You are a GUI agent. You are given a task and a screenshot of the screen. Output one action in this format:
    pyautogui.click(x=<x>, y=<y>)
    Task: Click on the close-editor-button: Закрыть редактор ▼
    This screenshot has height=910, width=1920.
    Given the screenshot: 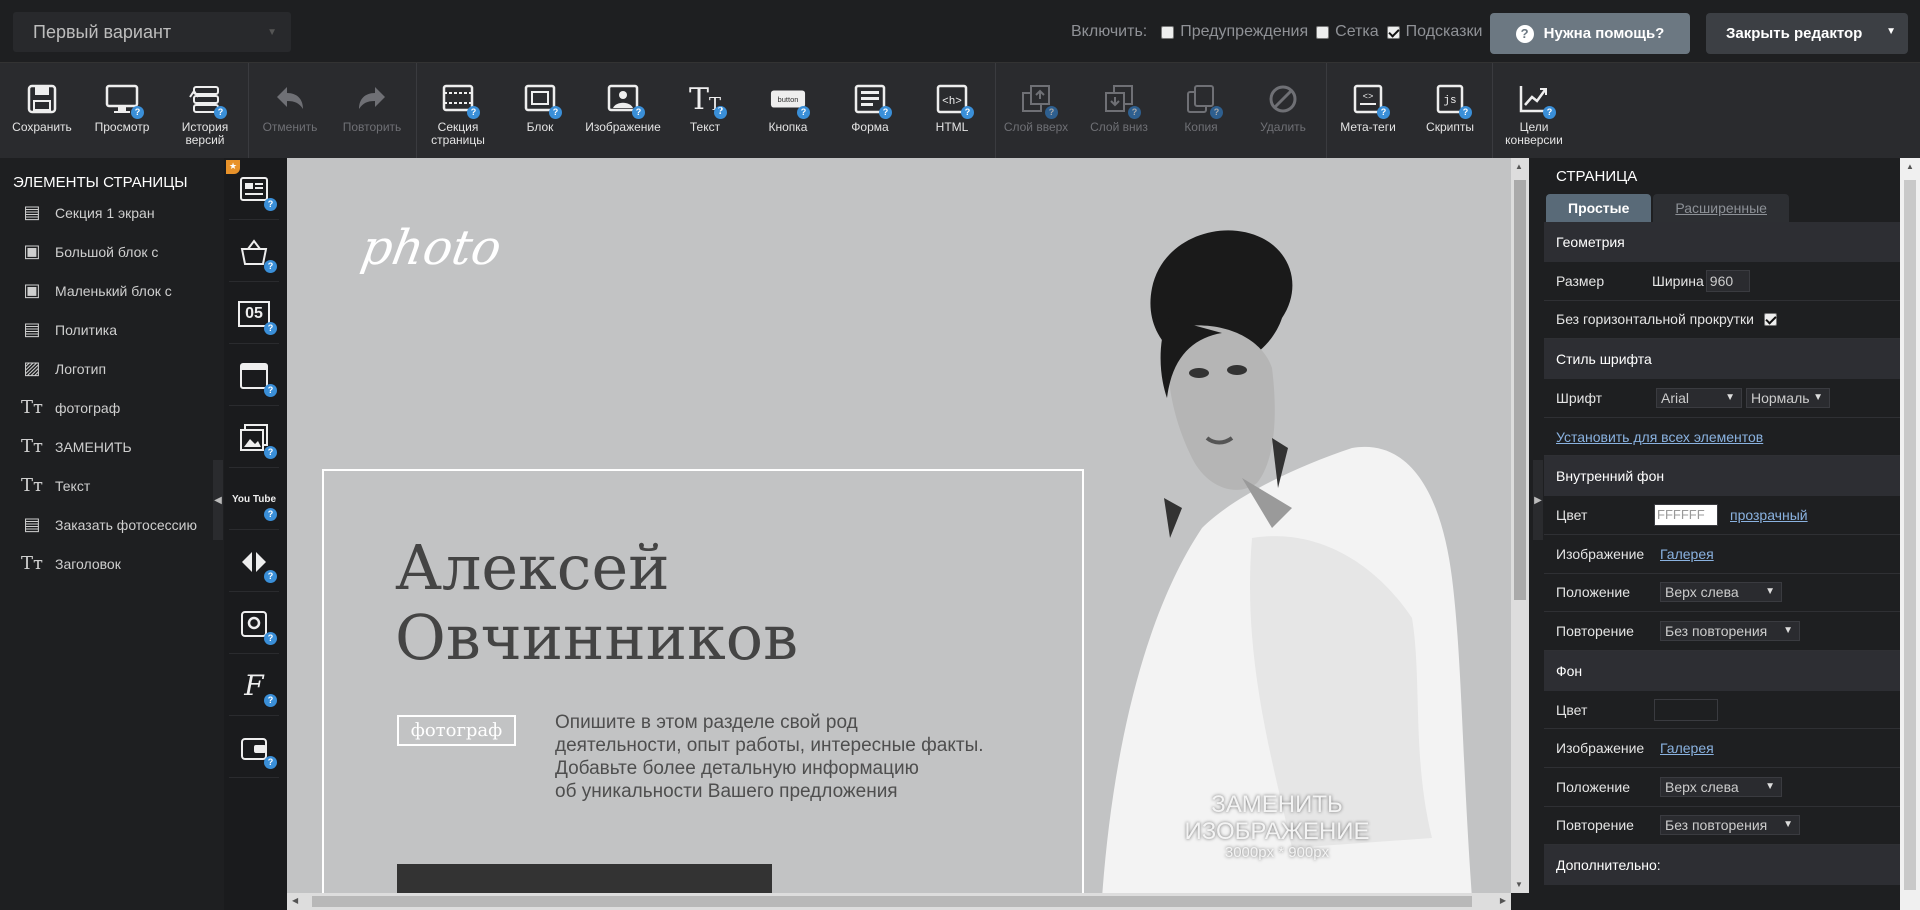 What is the action you would take?
    pyautogui.click(x=1807, y=33)
    